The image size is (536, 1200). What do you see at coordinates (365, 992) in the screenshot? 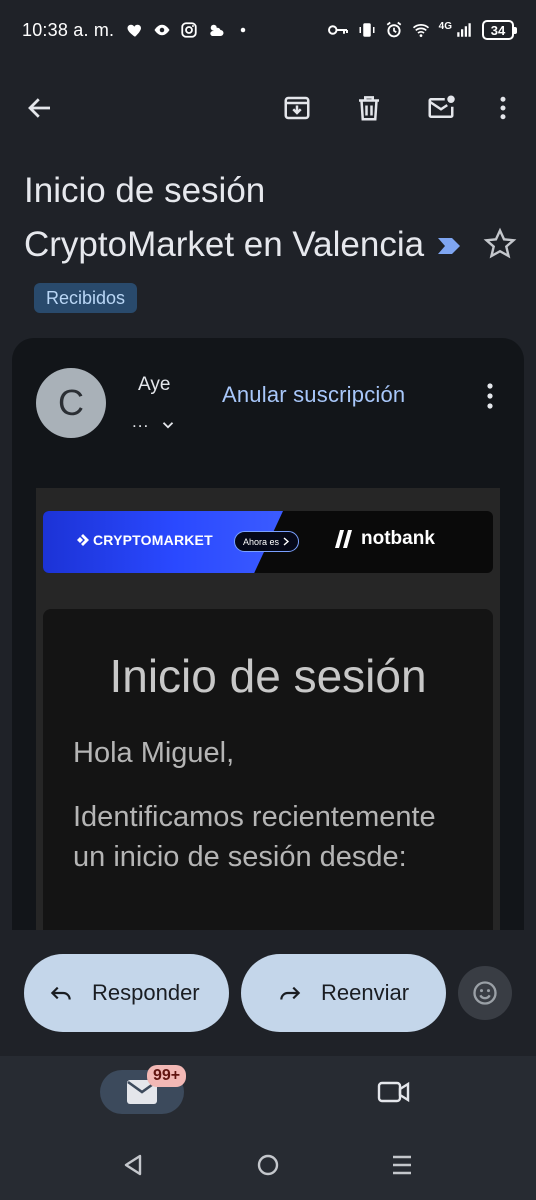
I see `forward-label: Reenviar` at bounding box center [365, 992].